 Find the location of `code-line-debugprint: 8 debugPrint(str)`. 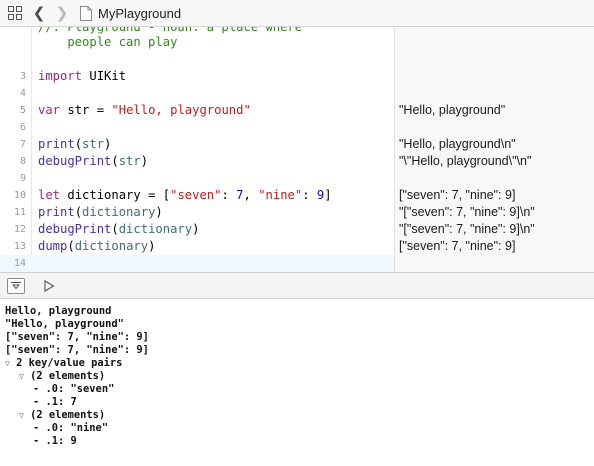

code-line-debugprint: 8 debugPrint(str) is located at coordinates (197, 161).